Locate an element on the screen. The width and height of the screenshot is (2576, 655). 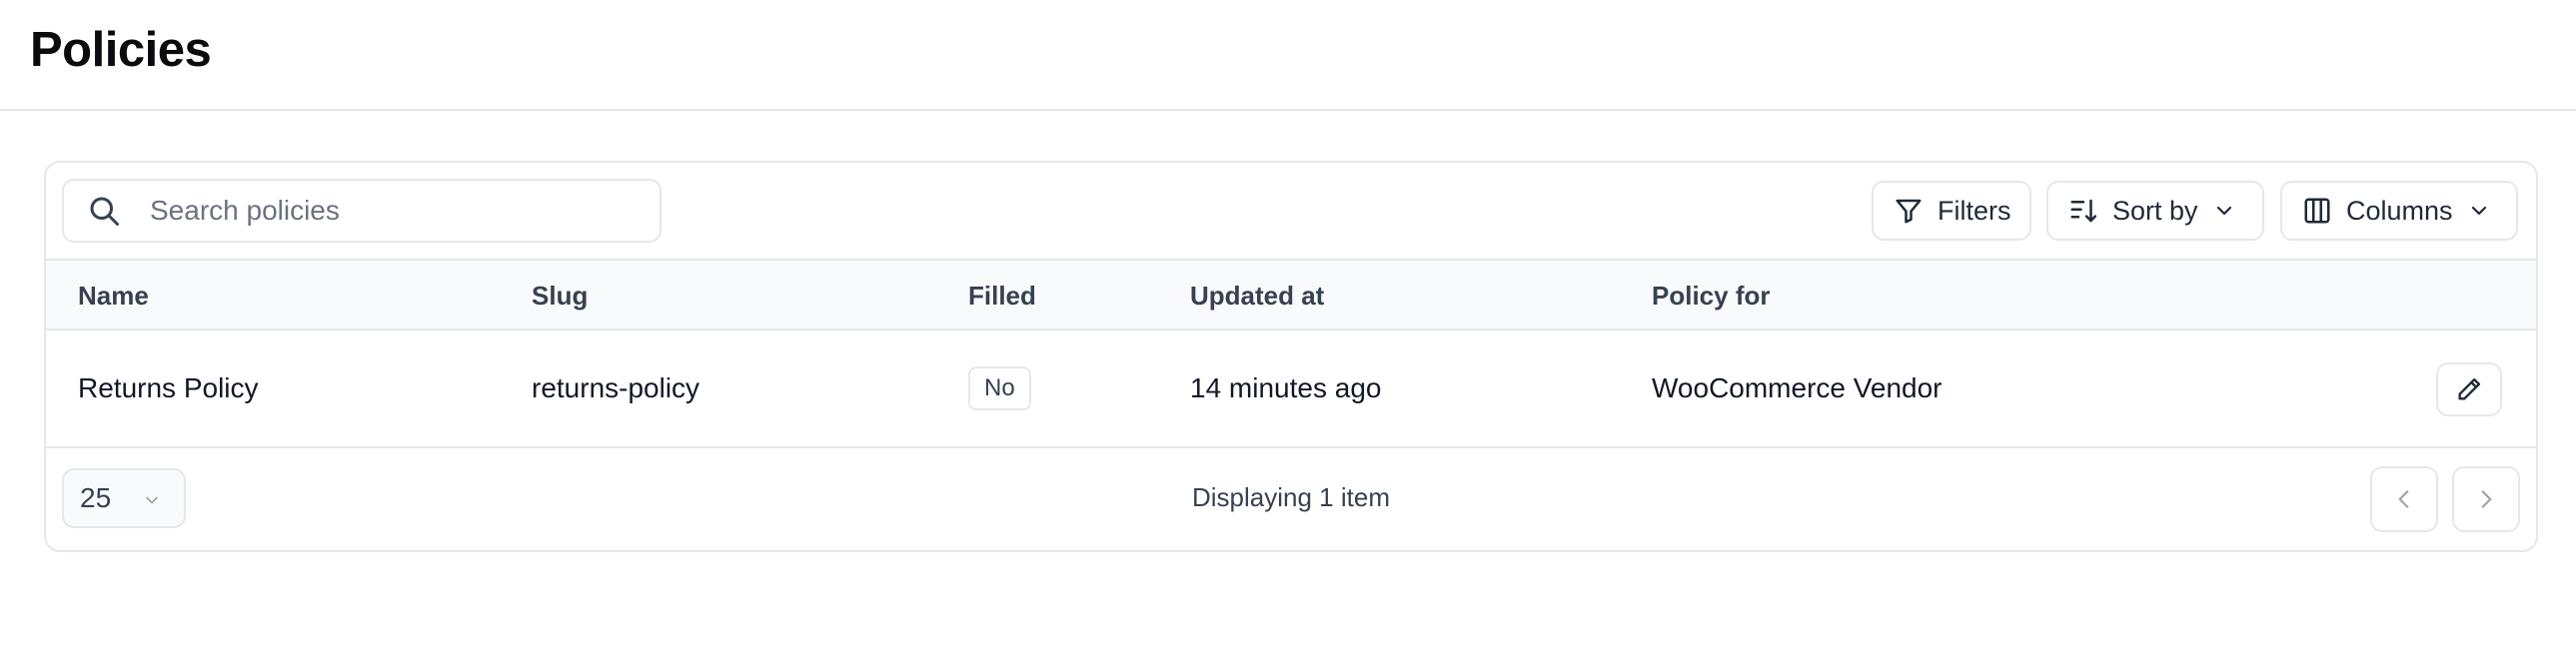
column-header-filled: Filled is located at coordinates (1002, 296).